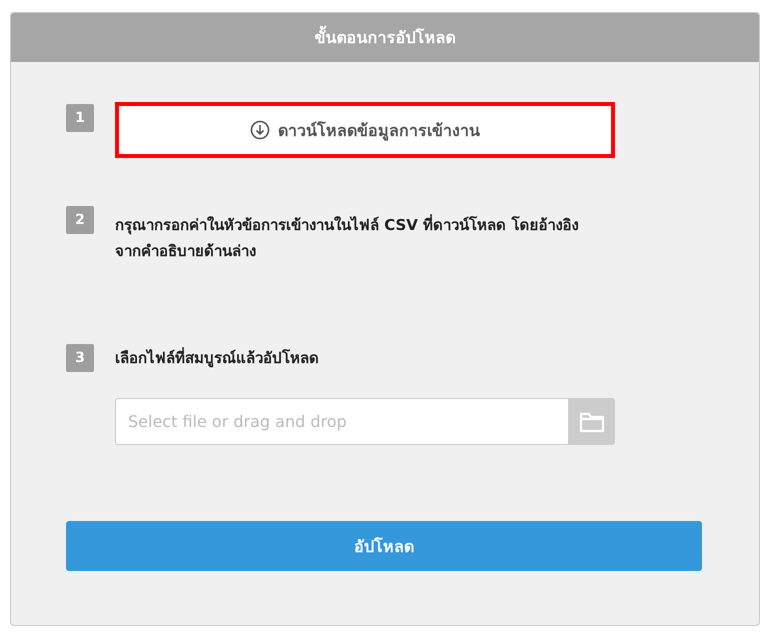 This screenshot has width=771, height=640. I want to click on browse-button, so click(591, 421).